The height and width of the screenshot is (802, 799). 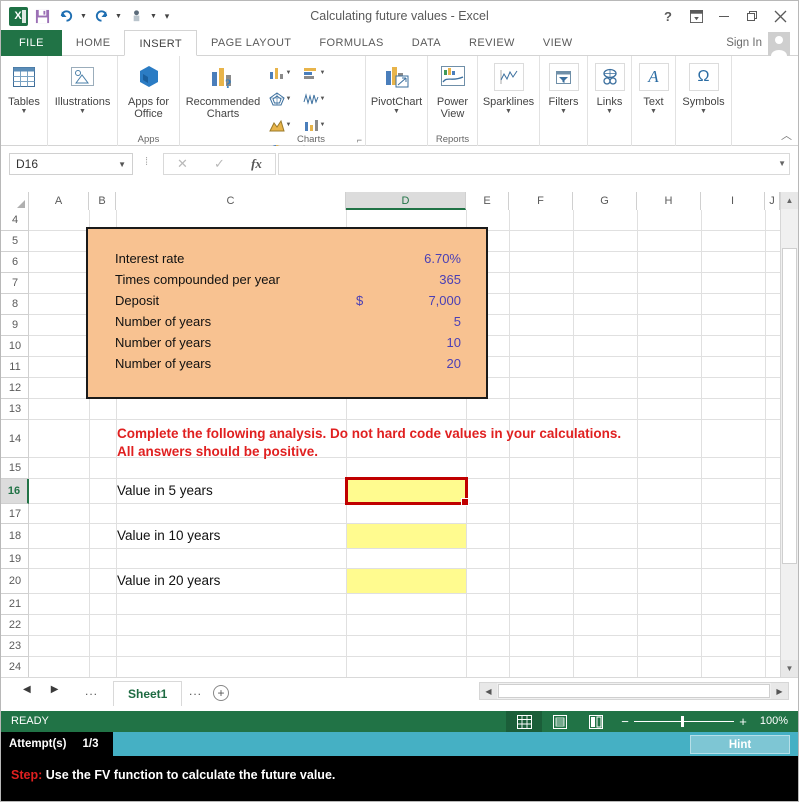 I want to click on insert-function-icon: fx, so click(x=256, y=164).